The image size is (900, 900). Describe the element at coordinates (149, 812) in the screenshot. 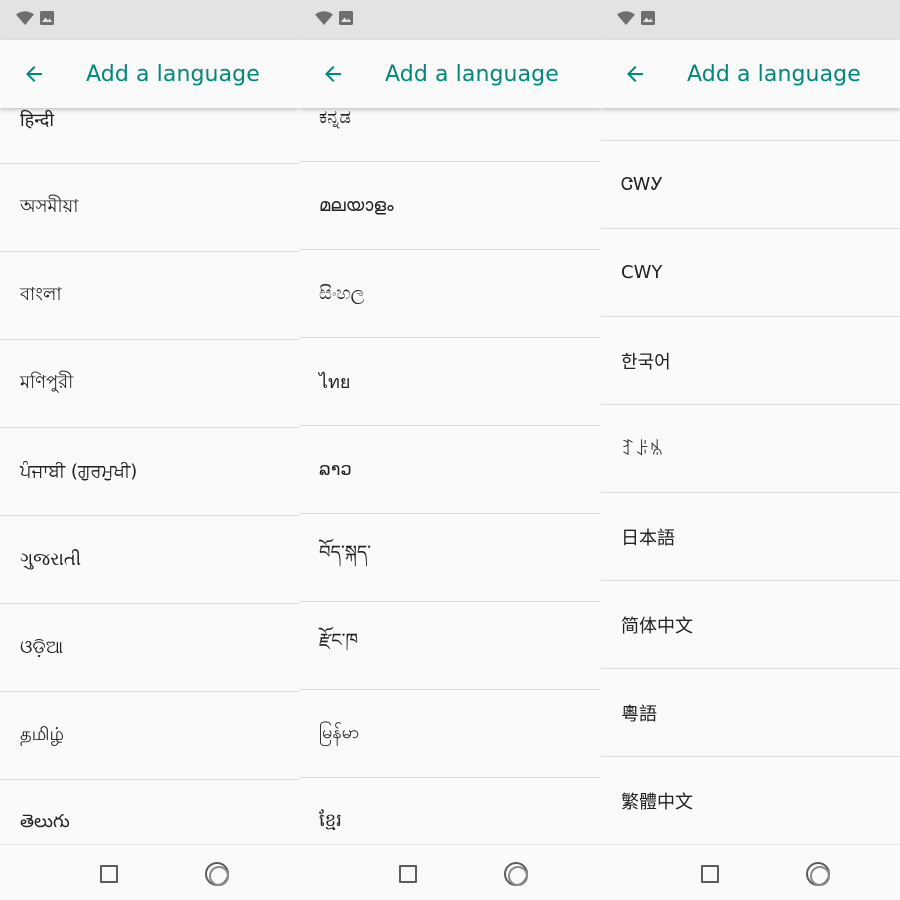

I see `language-item: తెలుగు` at that location.